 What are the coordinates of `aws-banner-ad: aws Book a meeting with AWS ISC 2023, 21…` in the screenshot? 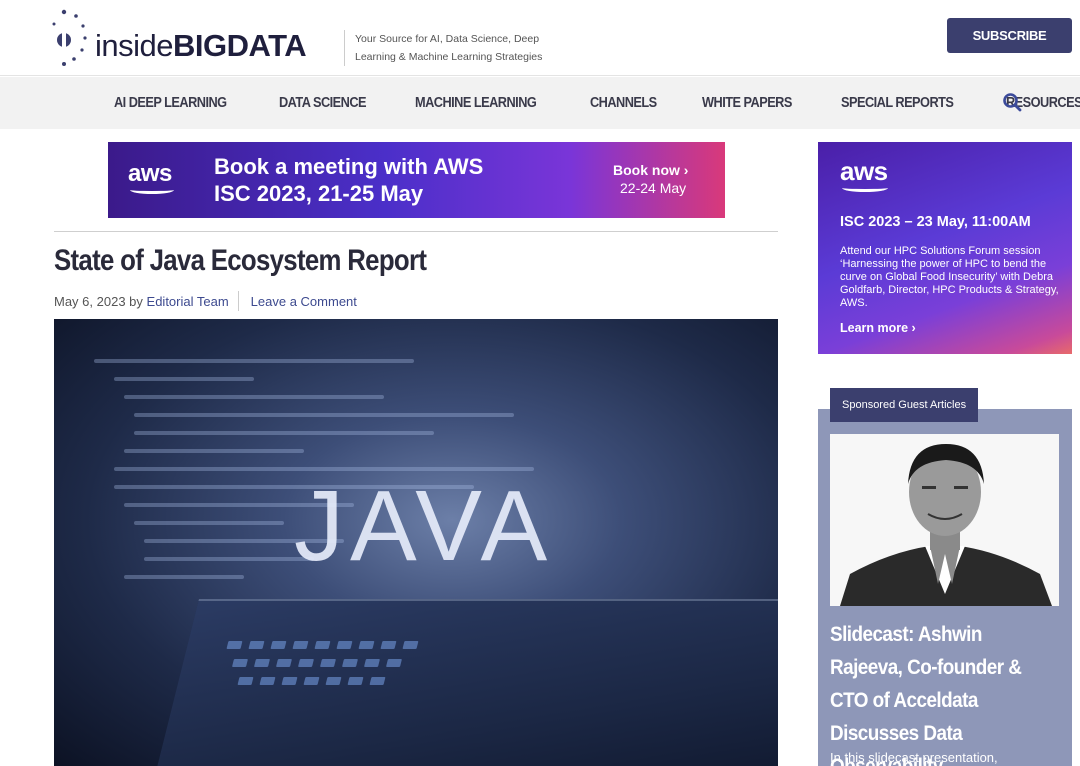 It's located at (416, 180).